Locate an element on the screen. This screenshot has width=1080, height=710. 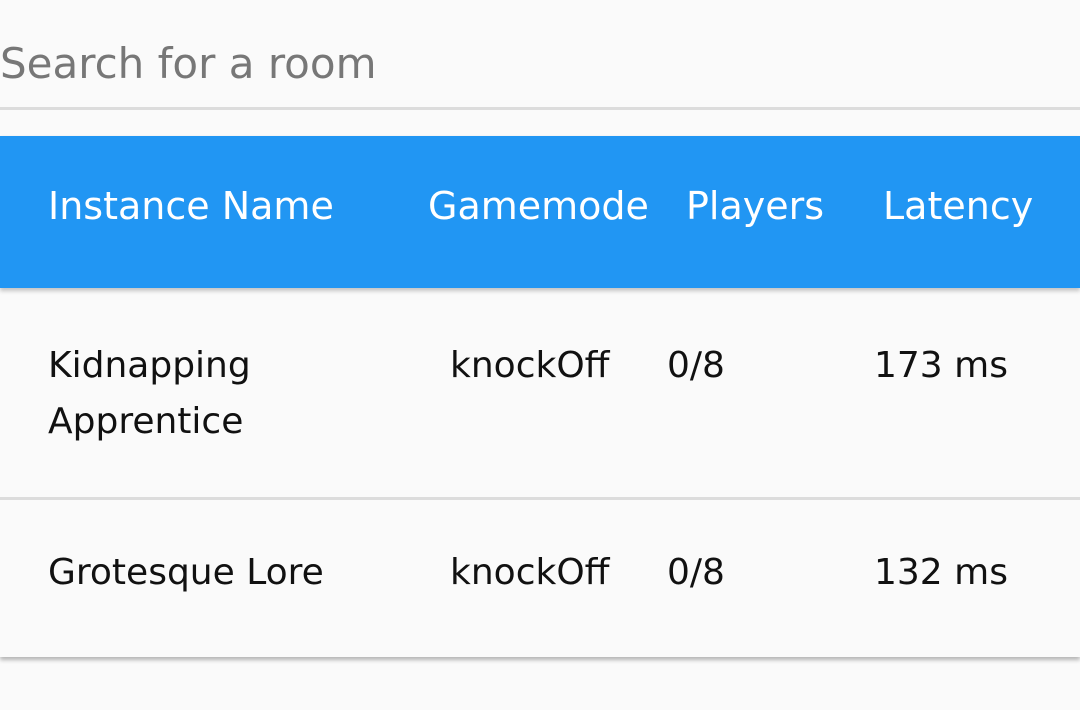
column-header-players: Players is located at coordinates (755, 206).